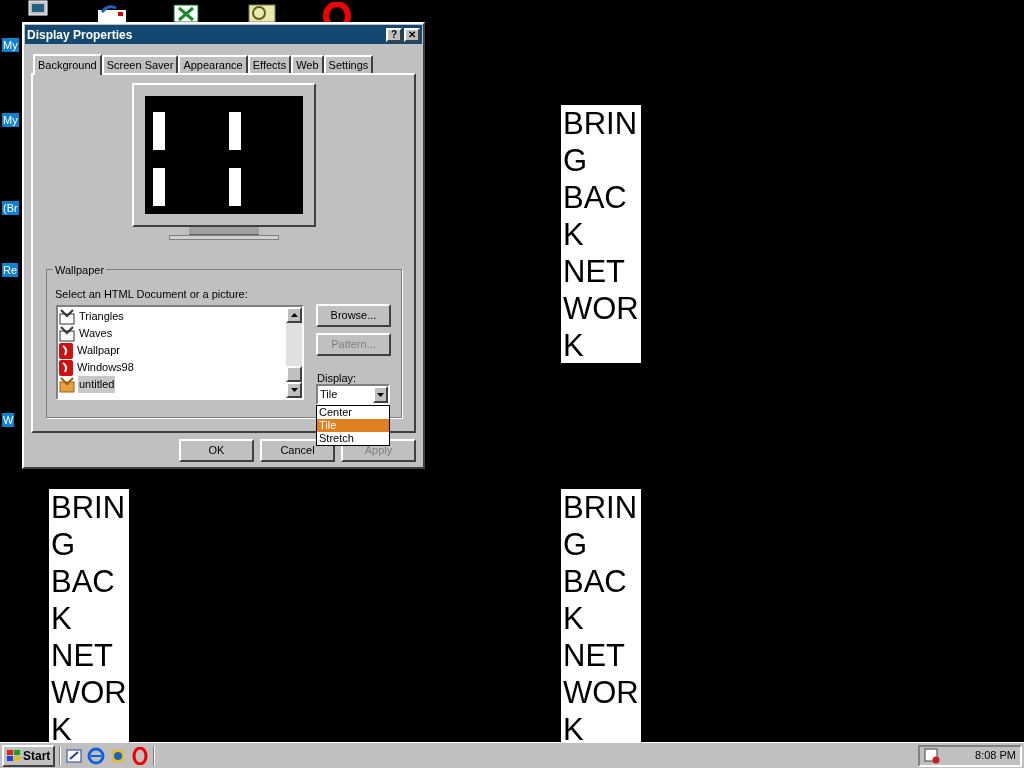 The width and height of the screenshot is (1024, 768). What do you see at coordinates (67, 64) in the screenshot?
I see `tab: Background` at bounding box center [67, 64].